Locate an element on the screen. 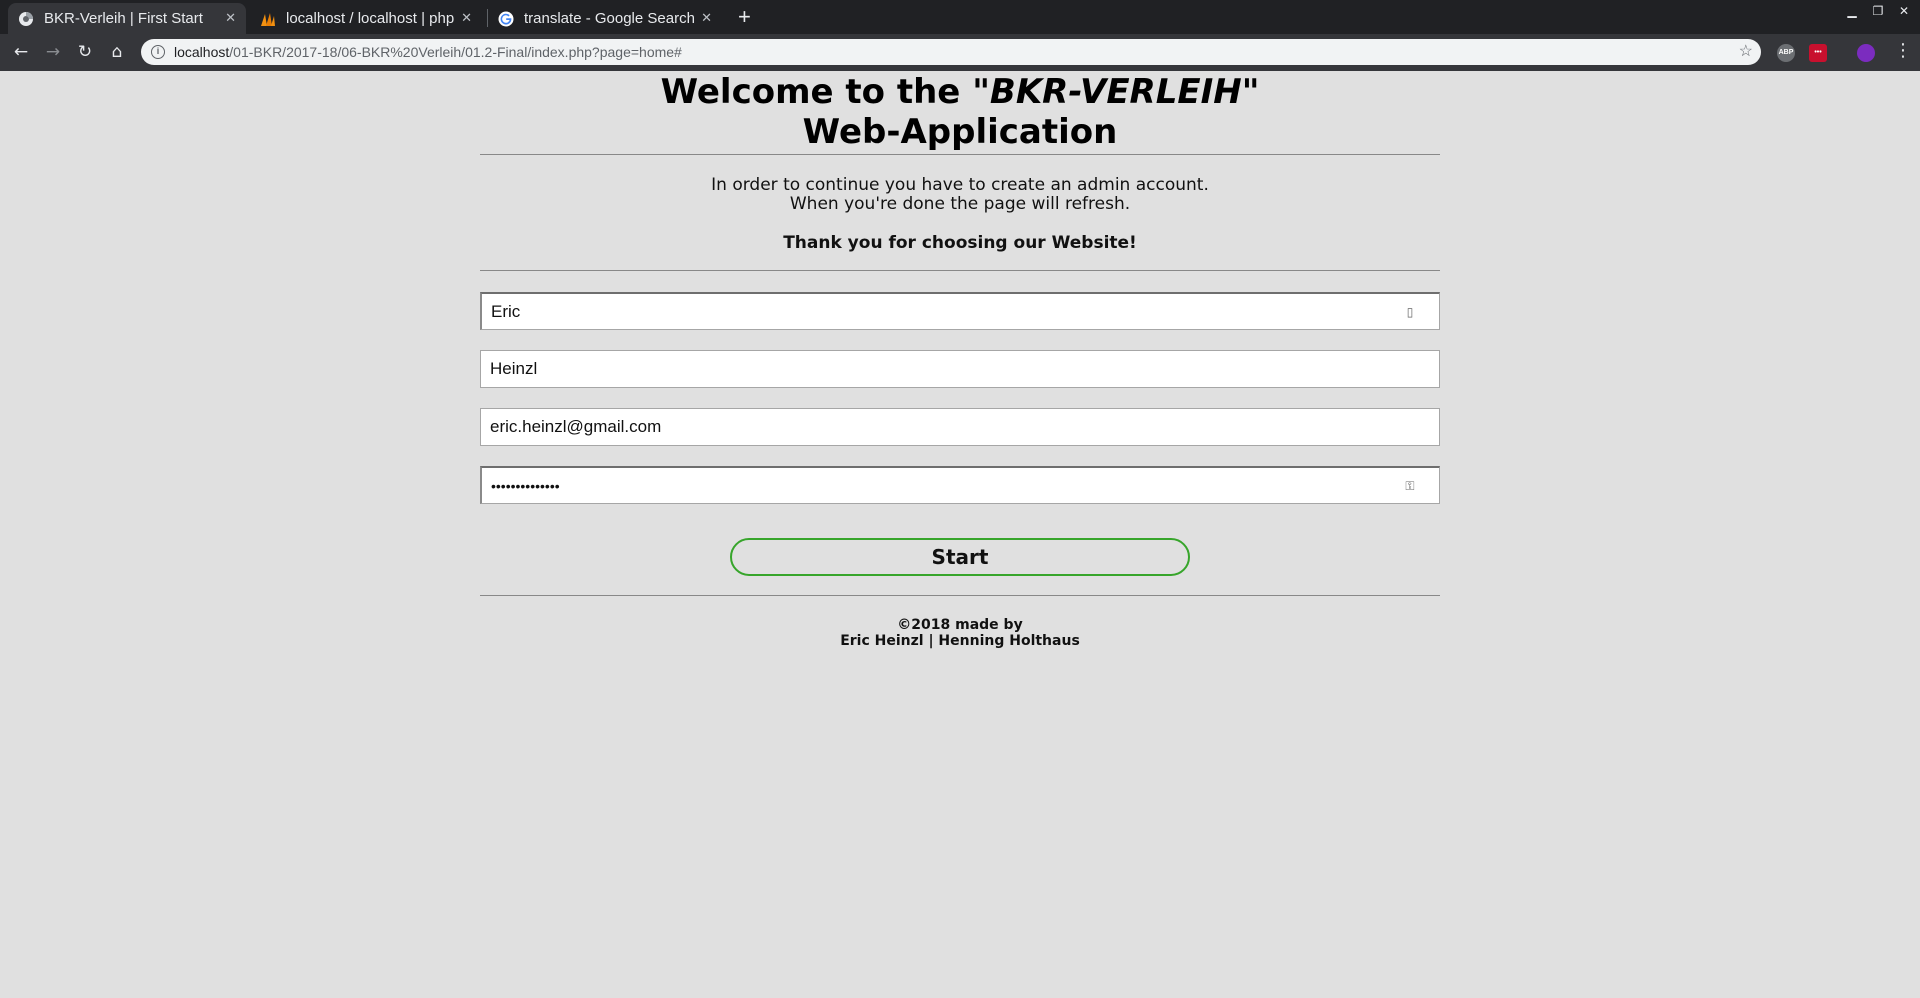 The image size is (1920, 998). window-close-icon: ✕ is located at coordinates (1904, 11).